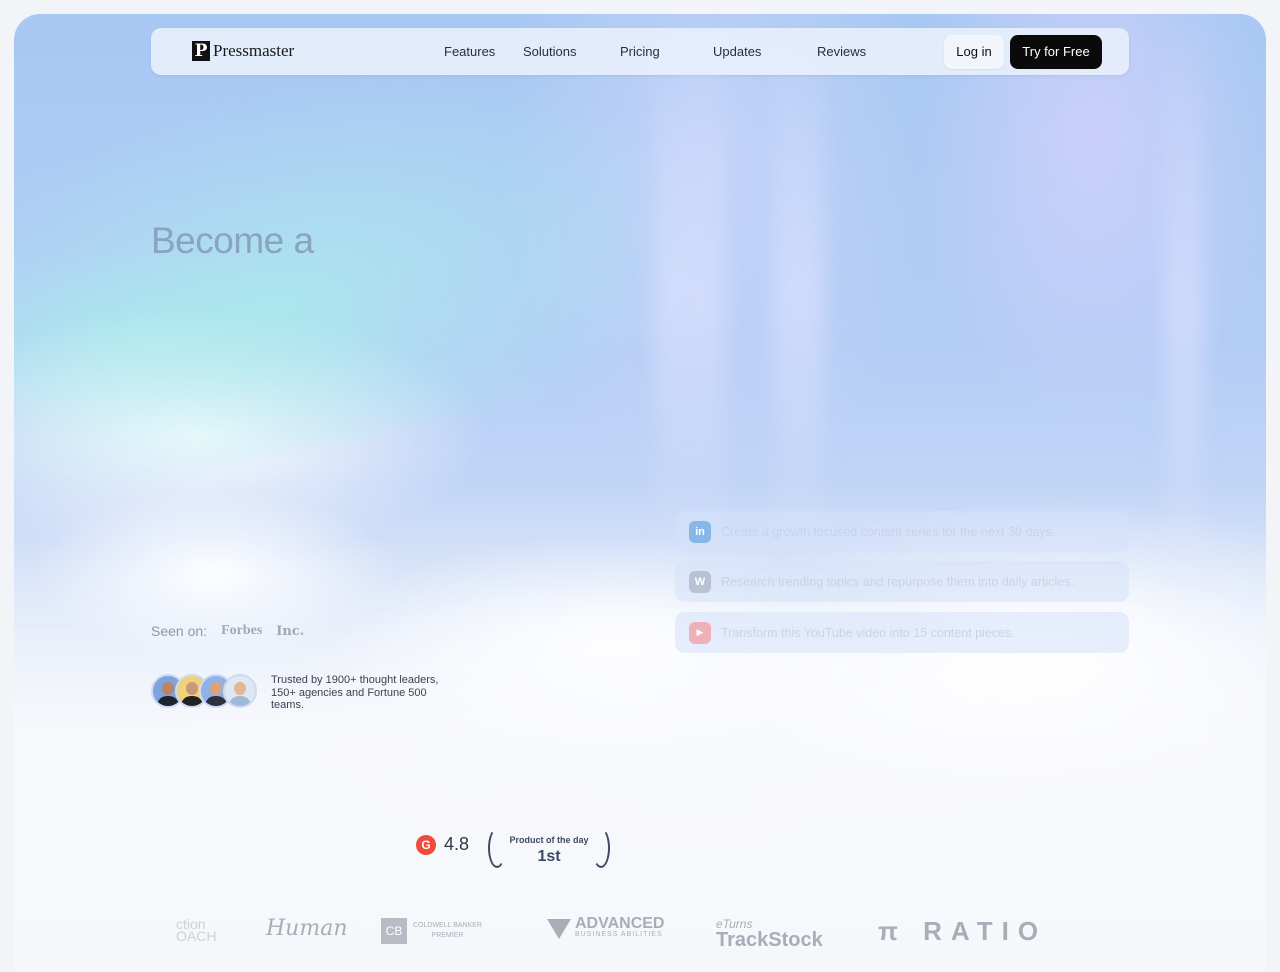 Image resolution: width=1280 pixels, height=972 pixels. What do you see at coordinates (605, 928) in the screenshot?
I see `advanced-business-abilities-logo: ADVANCED BUSINESS ABILITIES` at bounding box center [605, 928].